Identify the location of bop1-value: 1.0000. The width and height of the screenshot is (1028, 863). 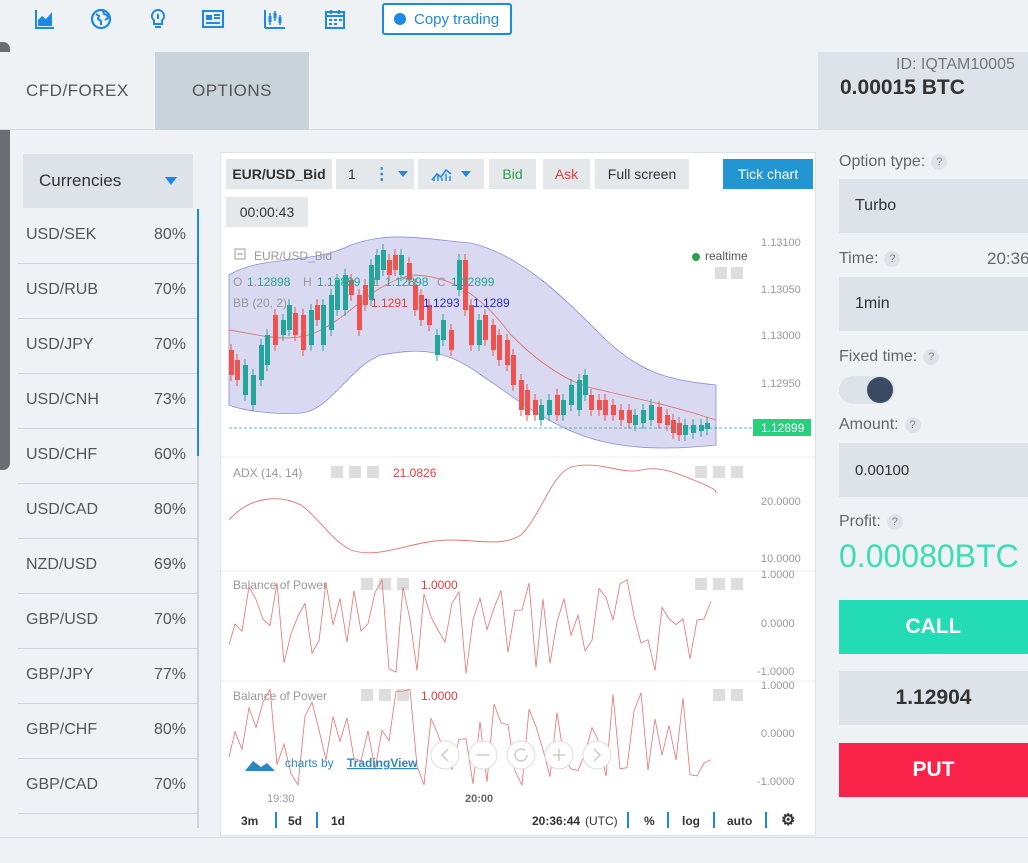
(439, 585).